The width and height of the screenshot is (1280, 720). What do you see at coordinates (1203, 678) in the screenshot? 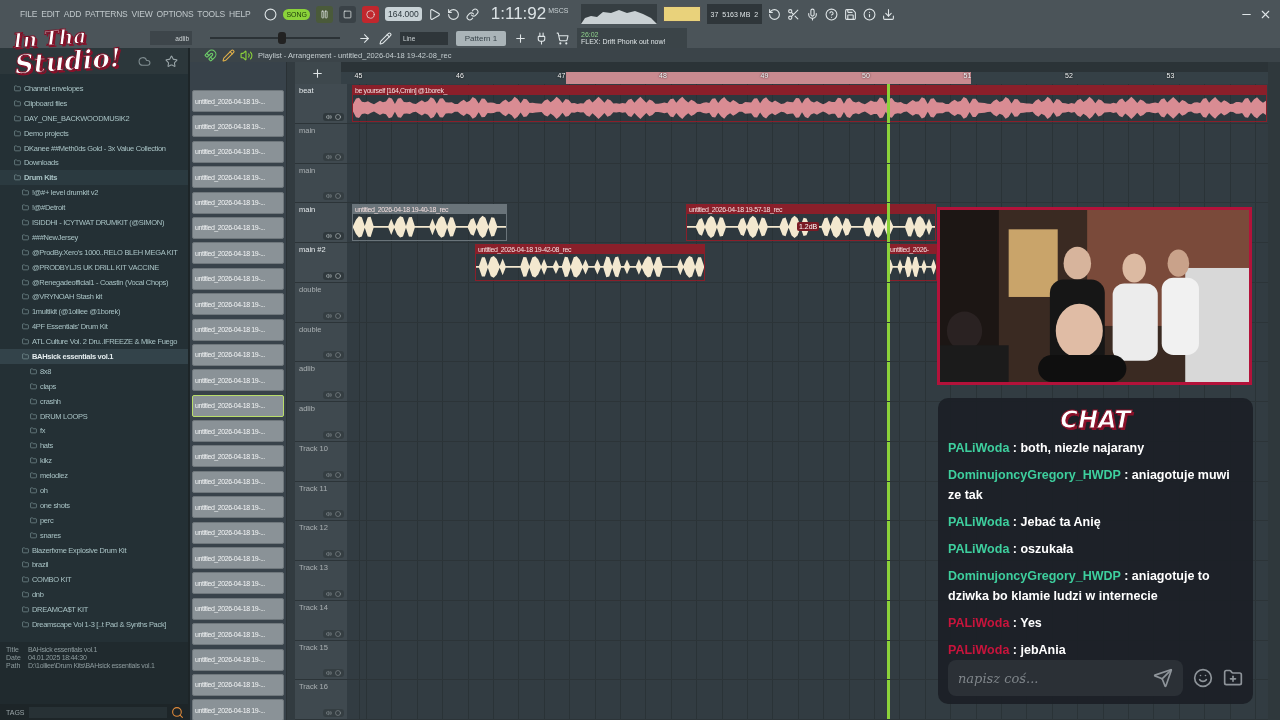
I see `emoji-icon` at bounding box center [1203, 678].